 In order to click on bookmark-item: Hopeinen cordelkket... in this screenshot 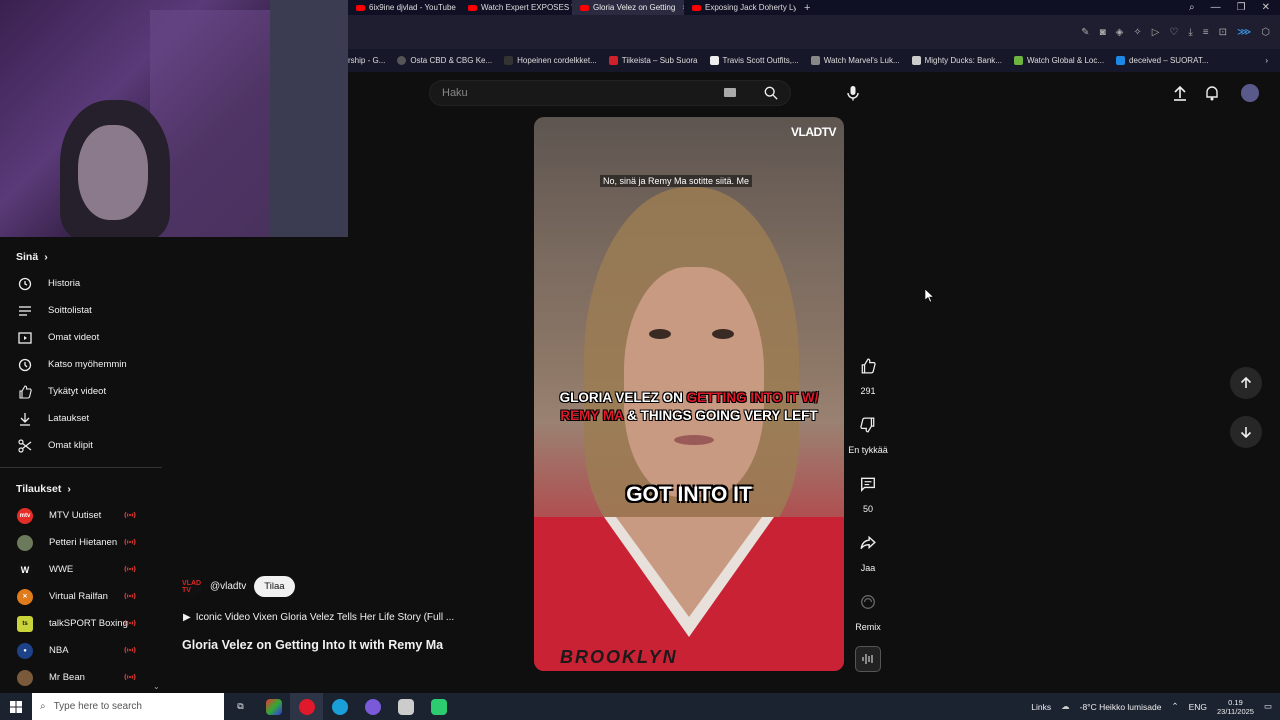, I will do `click(550, 60)`.